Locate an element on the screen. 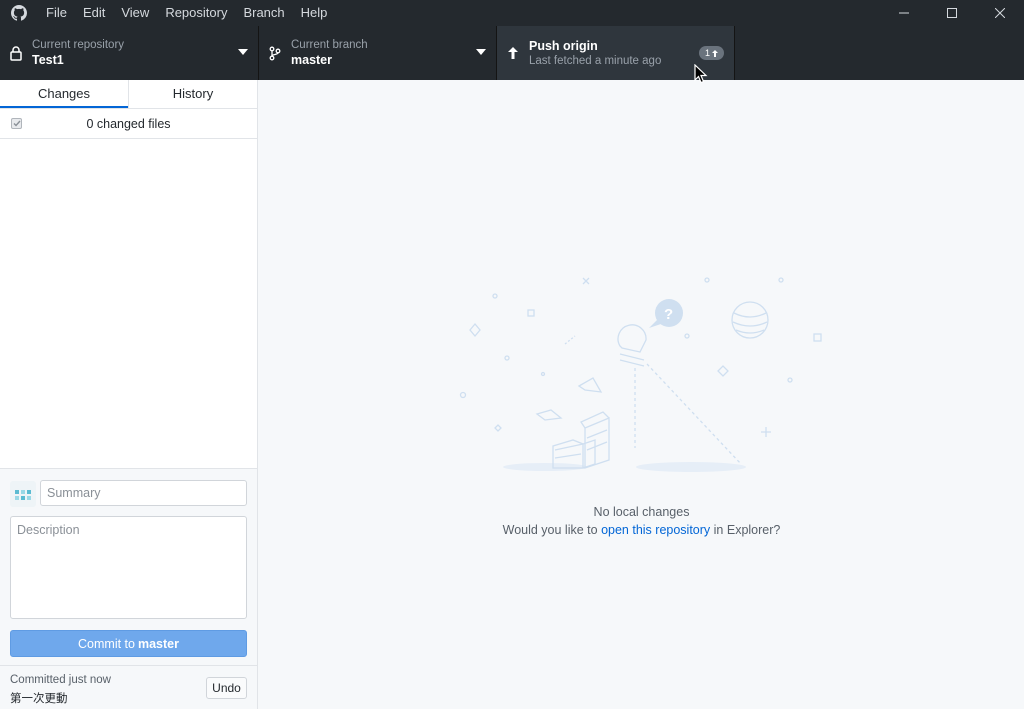 This screenshot has height=709, width=1024. repository-label: Current repository is located at coordinates (78, 45).